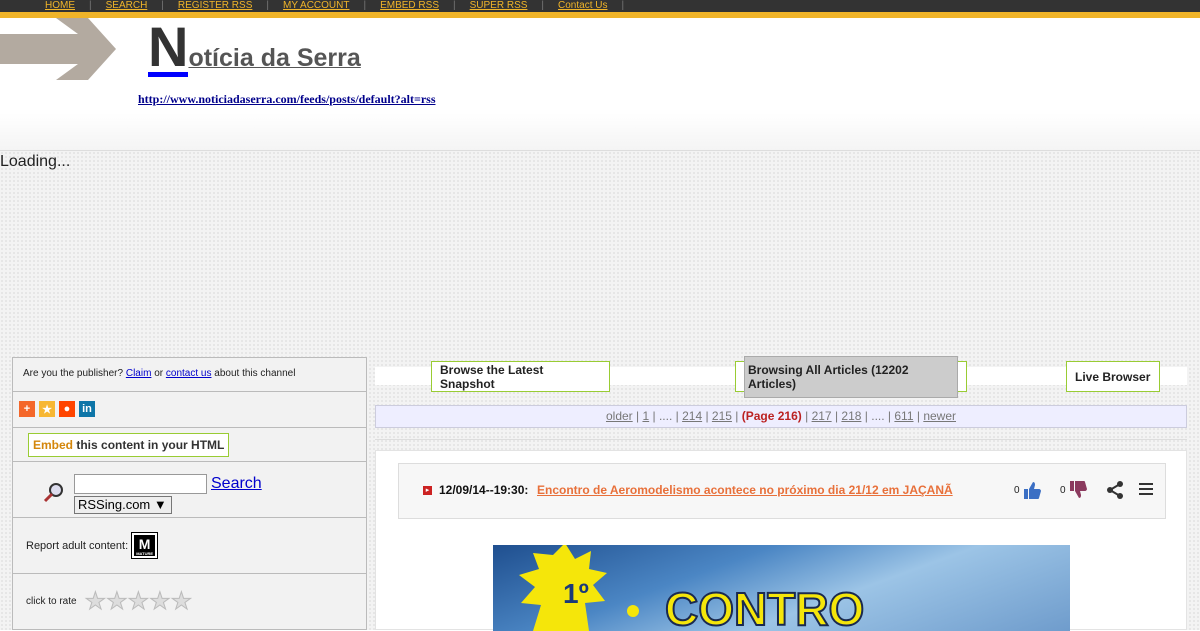 This screenshot has height=631, width=1200. I want to click on like-control: 0, so click(1028, 490).